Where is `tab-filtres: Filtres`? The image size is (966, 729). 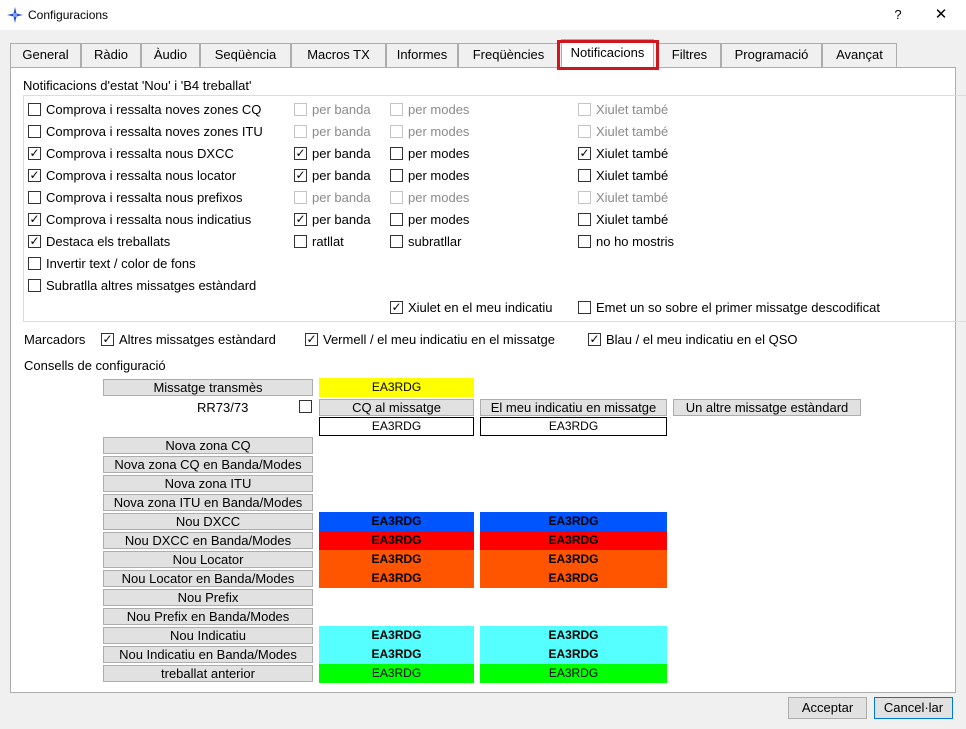
tab-filtres: Filtres is located at coordinates (689, 55).